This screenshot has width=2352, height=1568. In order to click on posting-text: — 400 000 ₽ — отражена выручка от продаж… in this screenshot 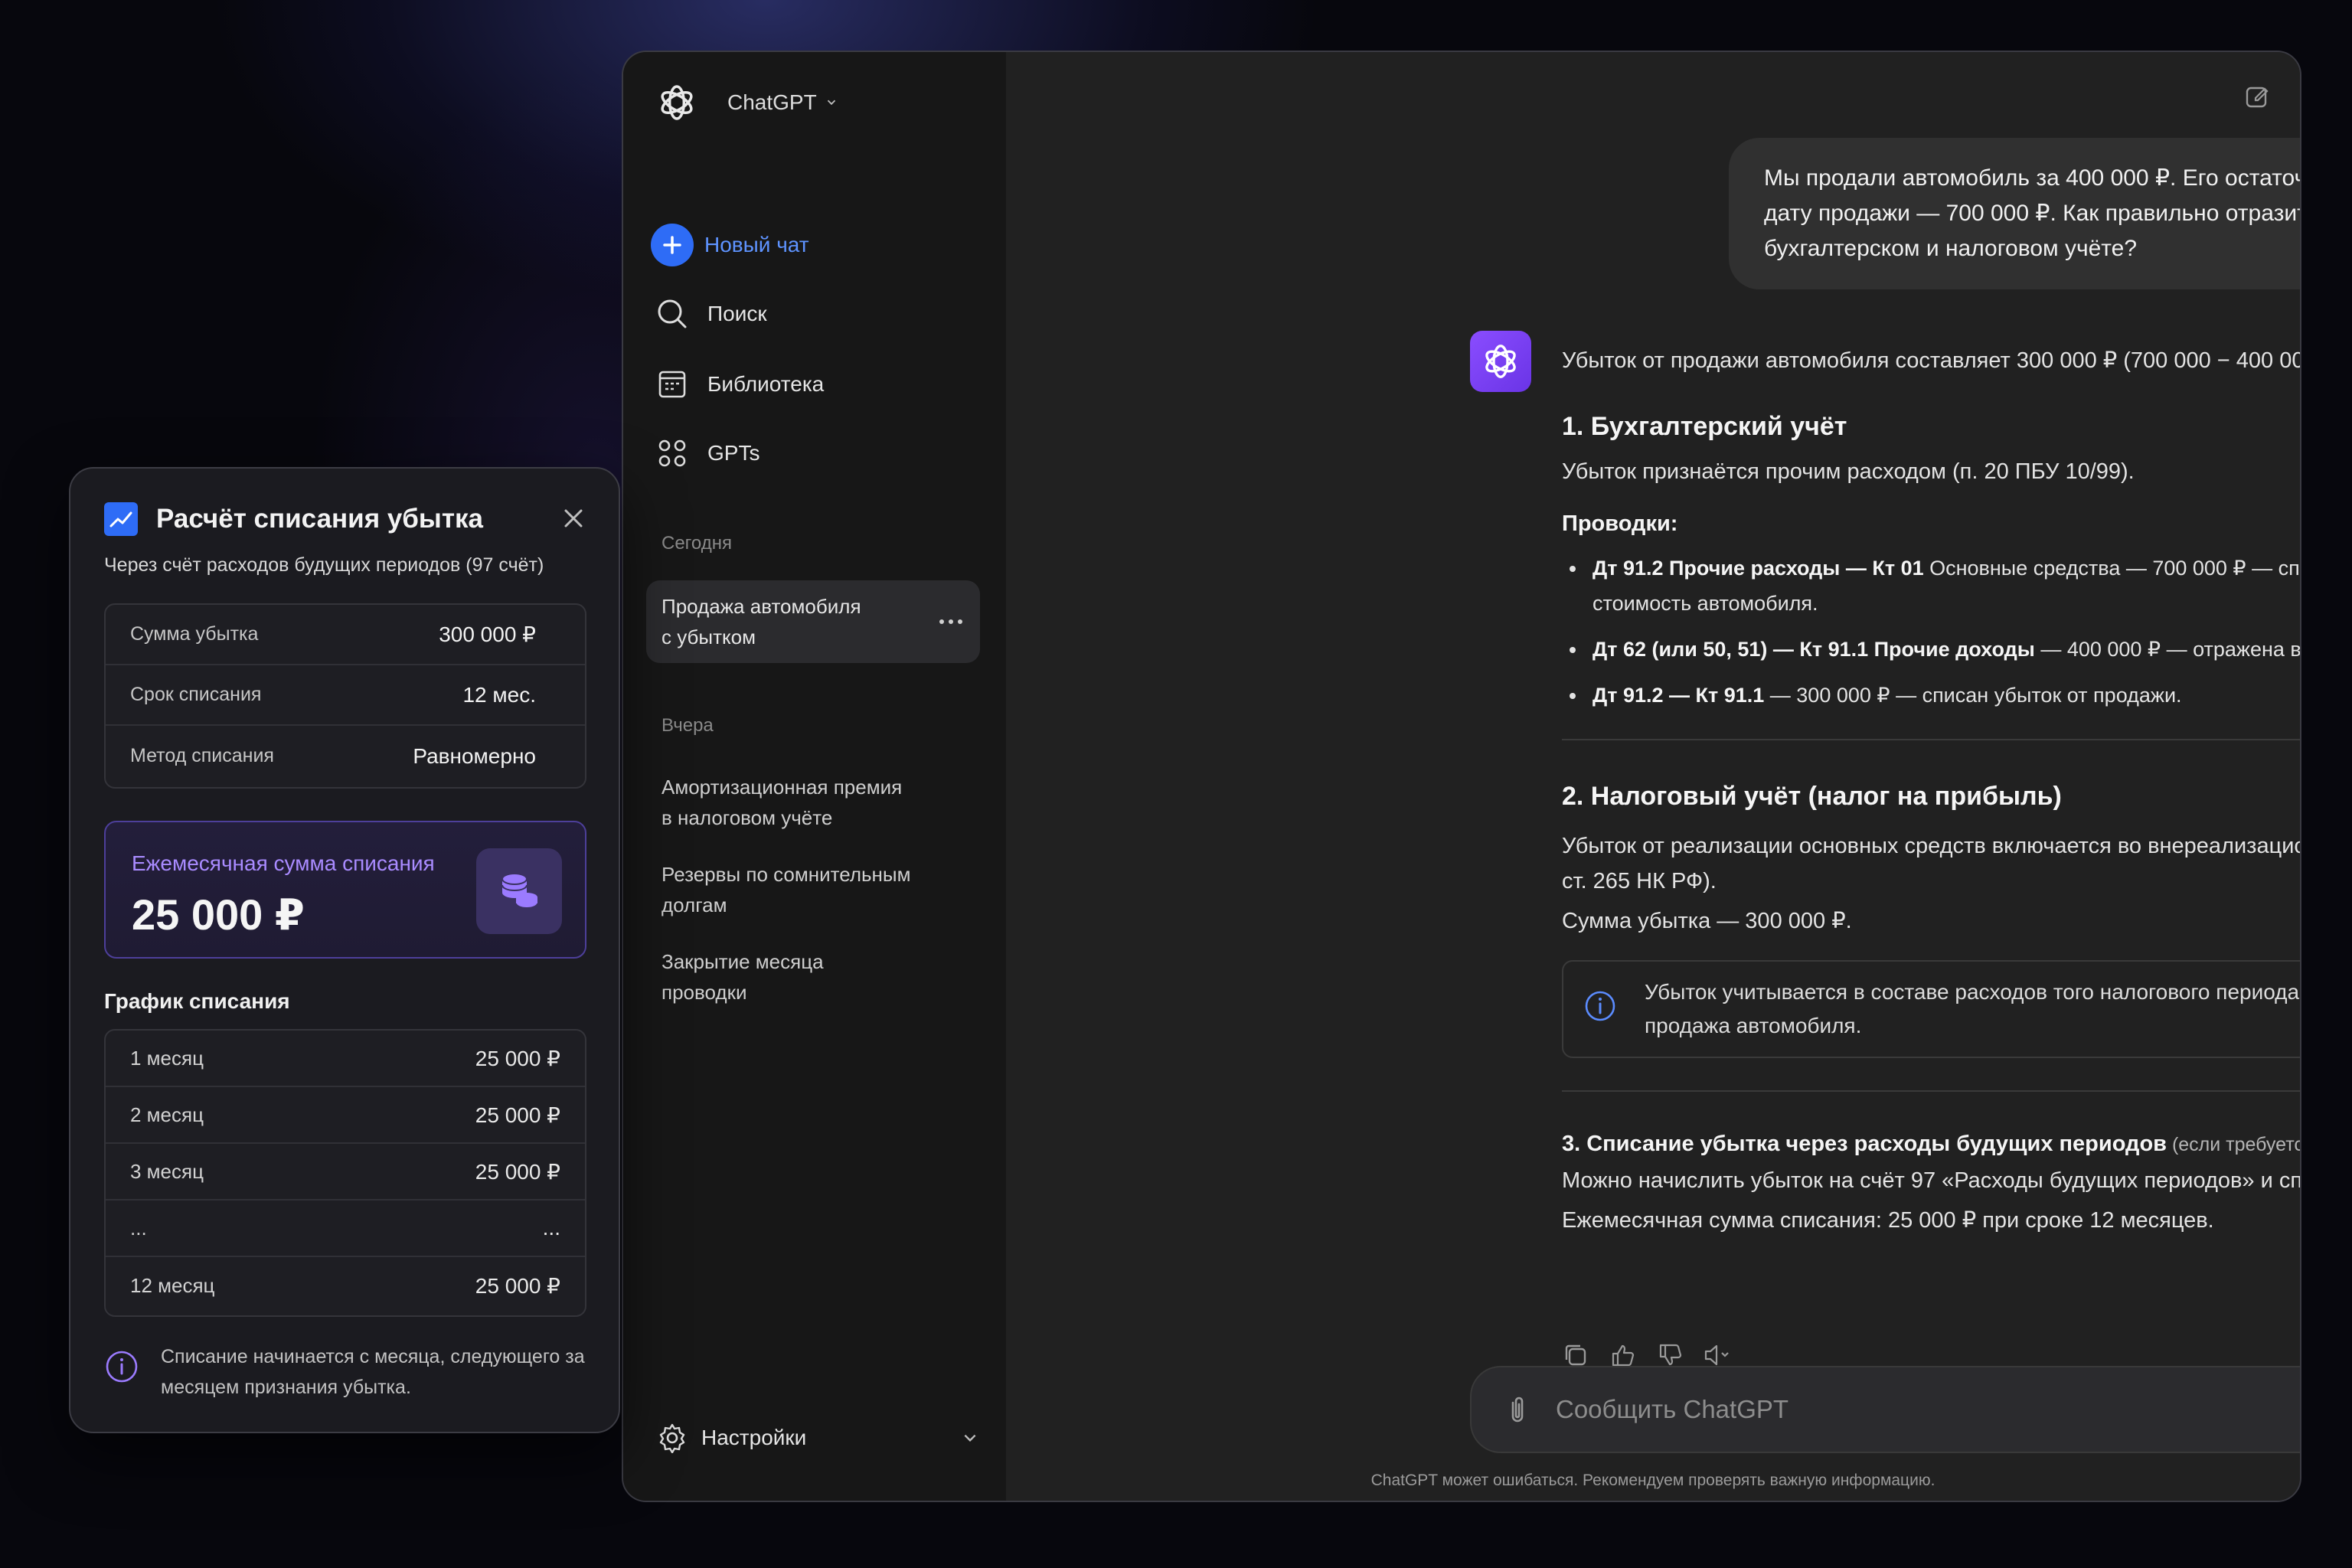, I will do `click(2170, 649)`.